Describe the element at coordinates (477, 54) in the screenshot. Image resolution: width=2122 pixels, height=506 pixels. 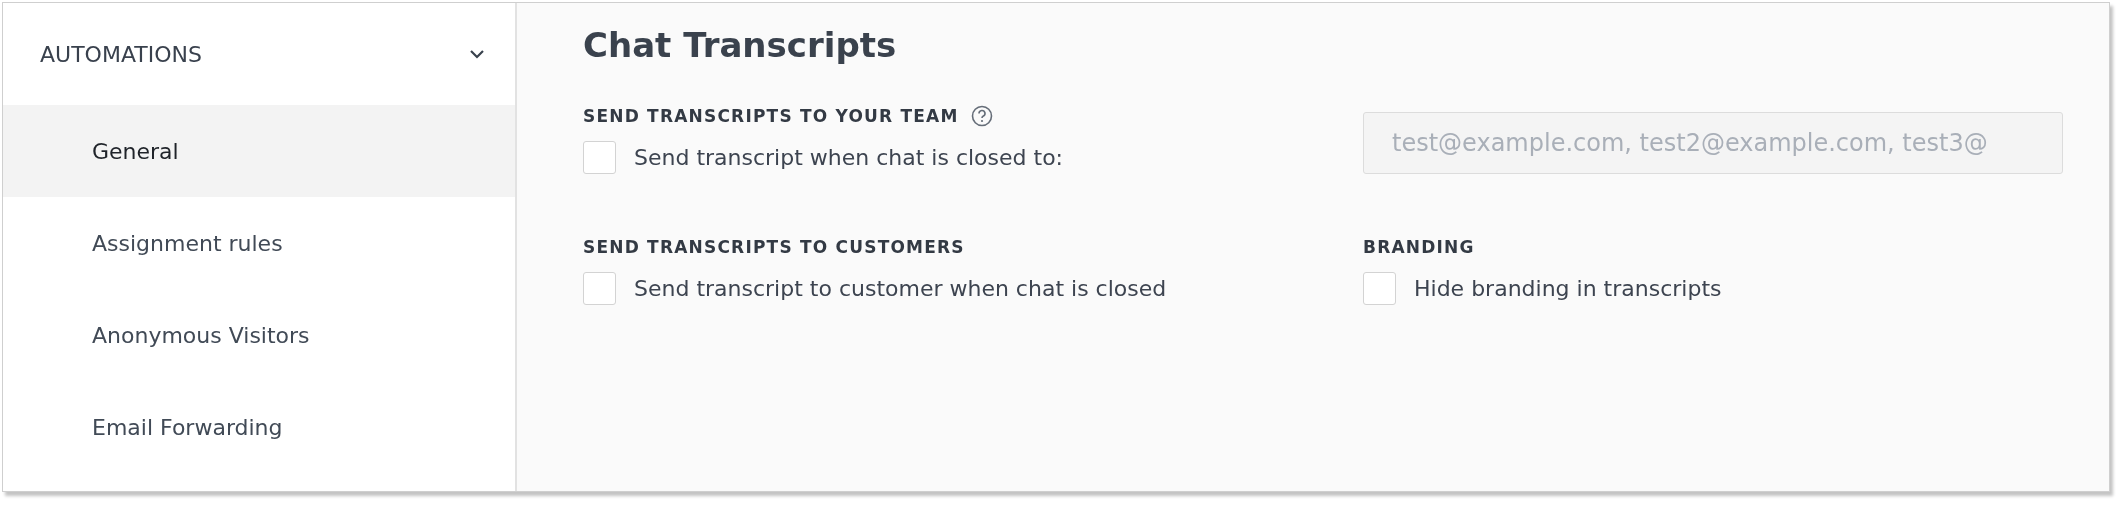
I see `chevron-icon` at that location.